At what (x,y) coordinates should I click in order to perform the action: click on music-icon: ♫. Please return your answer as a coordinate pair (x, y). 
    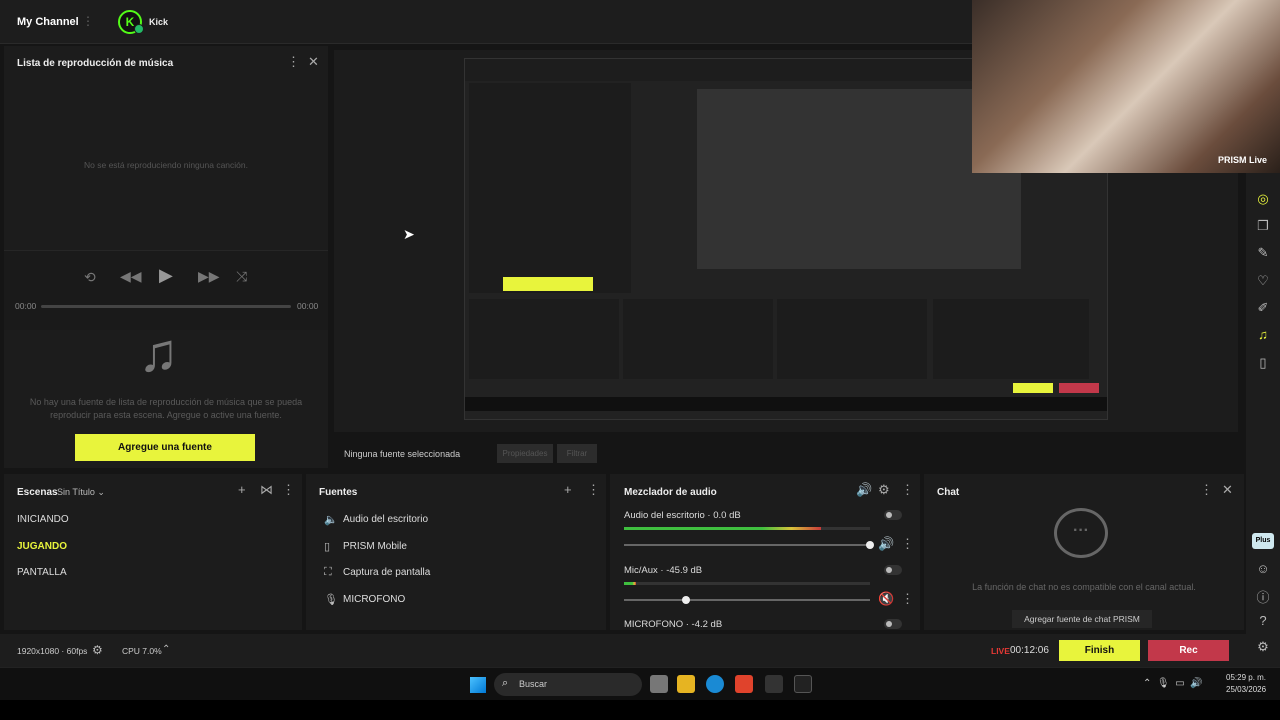
    Looking at the image, I should click on (1263, 334).